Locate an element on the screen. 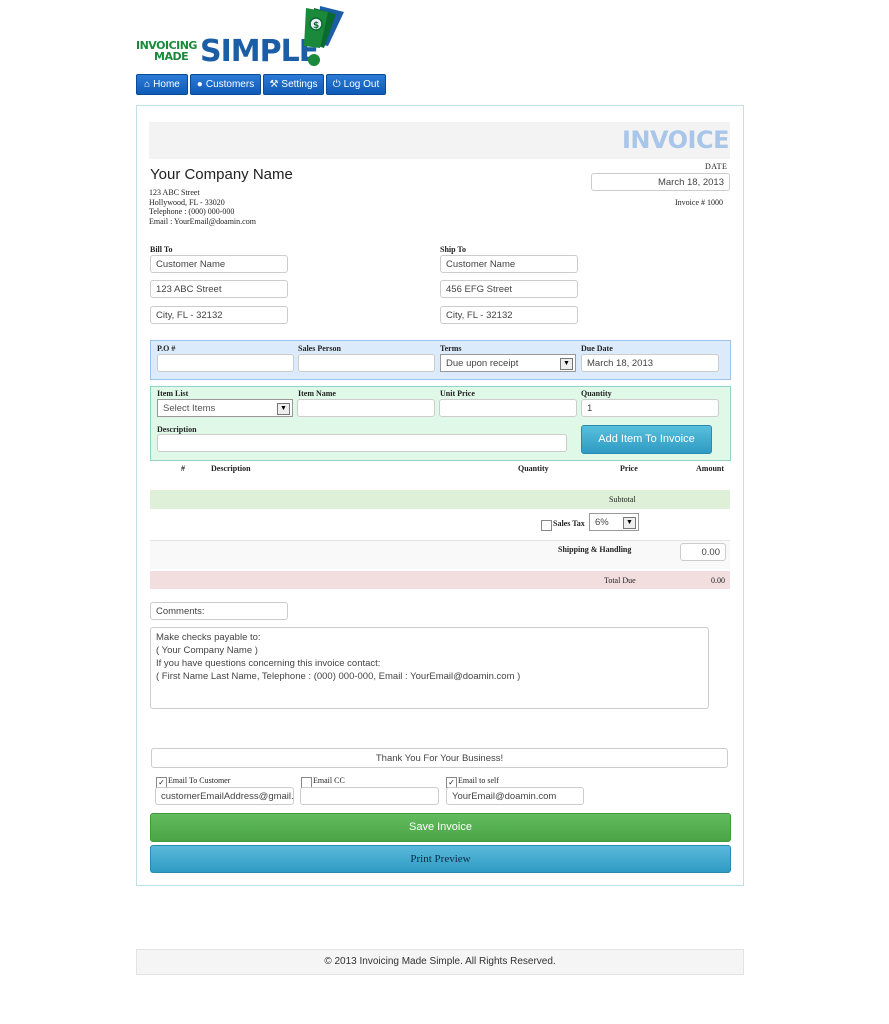 This screenshot has width=889, height=1024. nav-customers-button: ● Customers is located at coordinates (225, 84).